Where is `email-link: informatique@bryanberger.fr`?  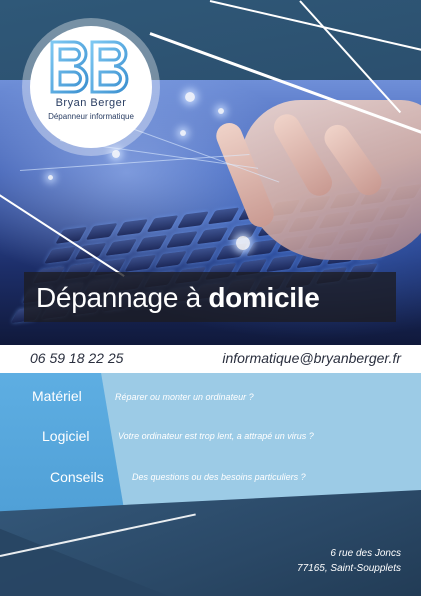
email-link: informatique@bryanberger.fr is located at coordinates (311, 358).